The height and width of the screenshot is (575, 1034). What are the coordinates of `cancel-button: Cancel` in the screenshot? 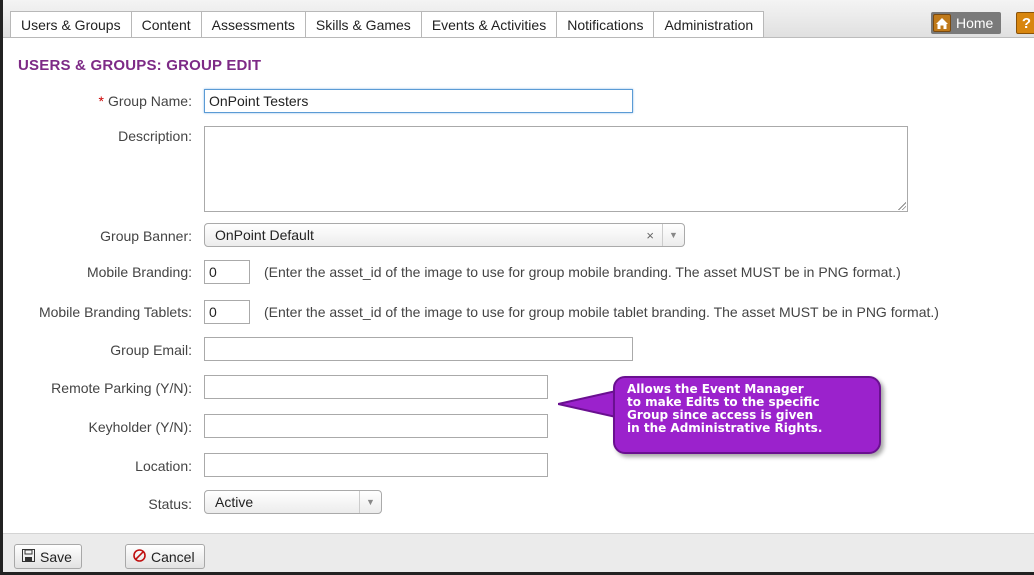 It's located at (165, 556).